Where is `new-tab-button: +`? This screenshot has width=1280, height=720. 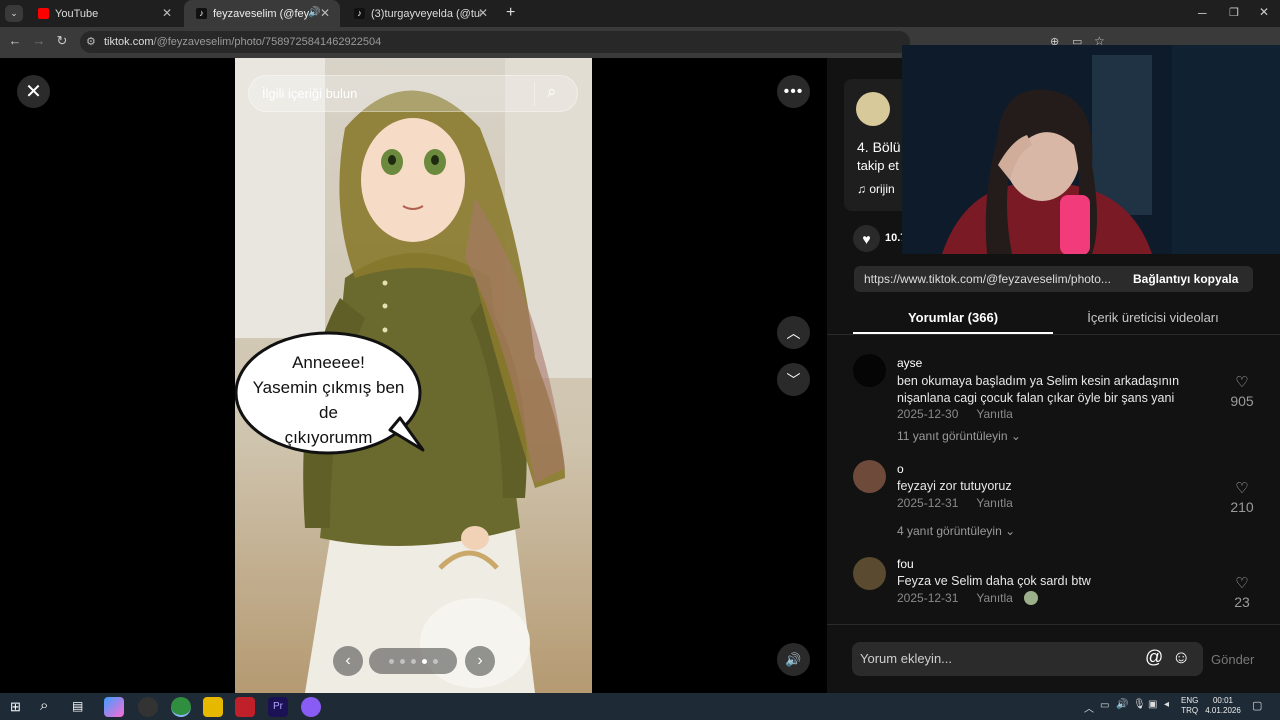 new-tab-button: + is located at coordinates (510, 13).